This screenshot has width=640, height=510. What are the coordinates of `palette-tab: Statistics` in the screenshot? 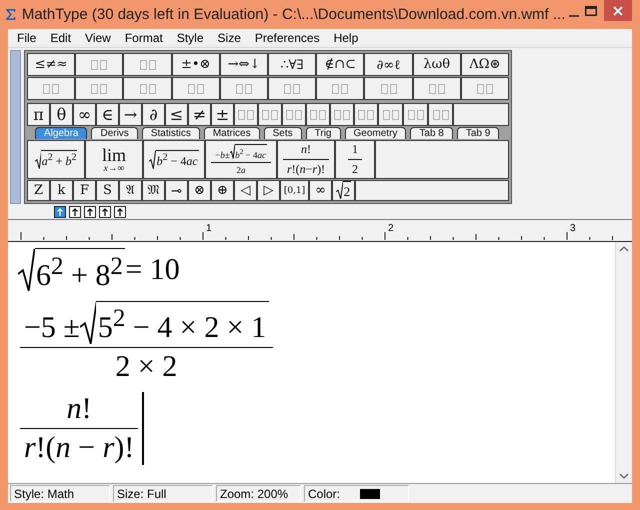 It's located at (171, 133).